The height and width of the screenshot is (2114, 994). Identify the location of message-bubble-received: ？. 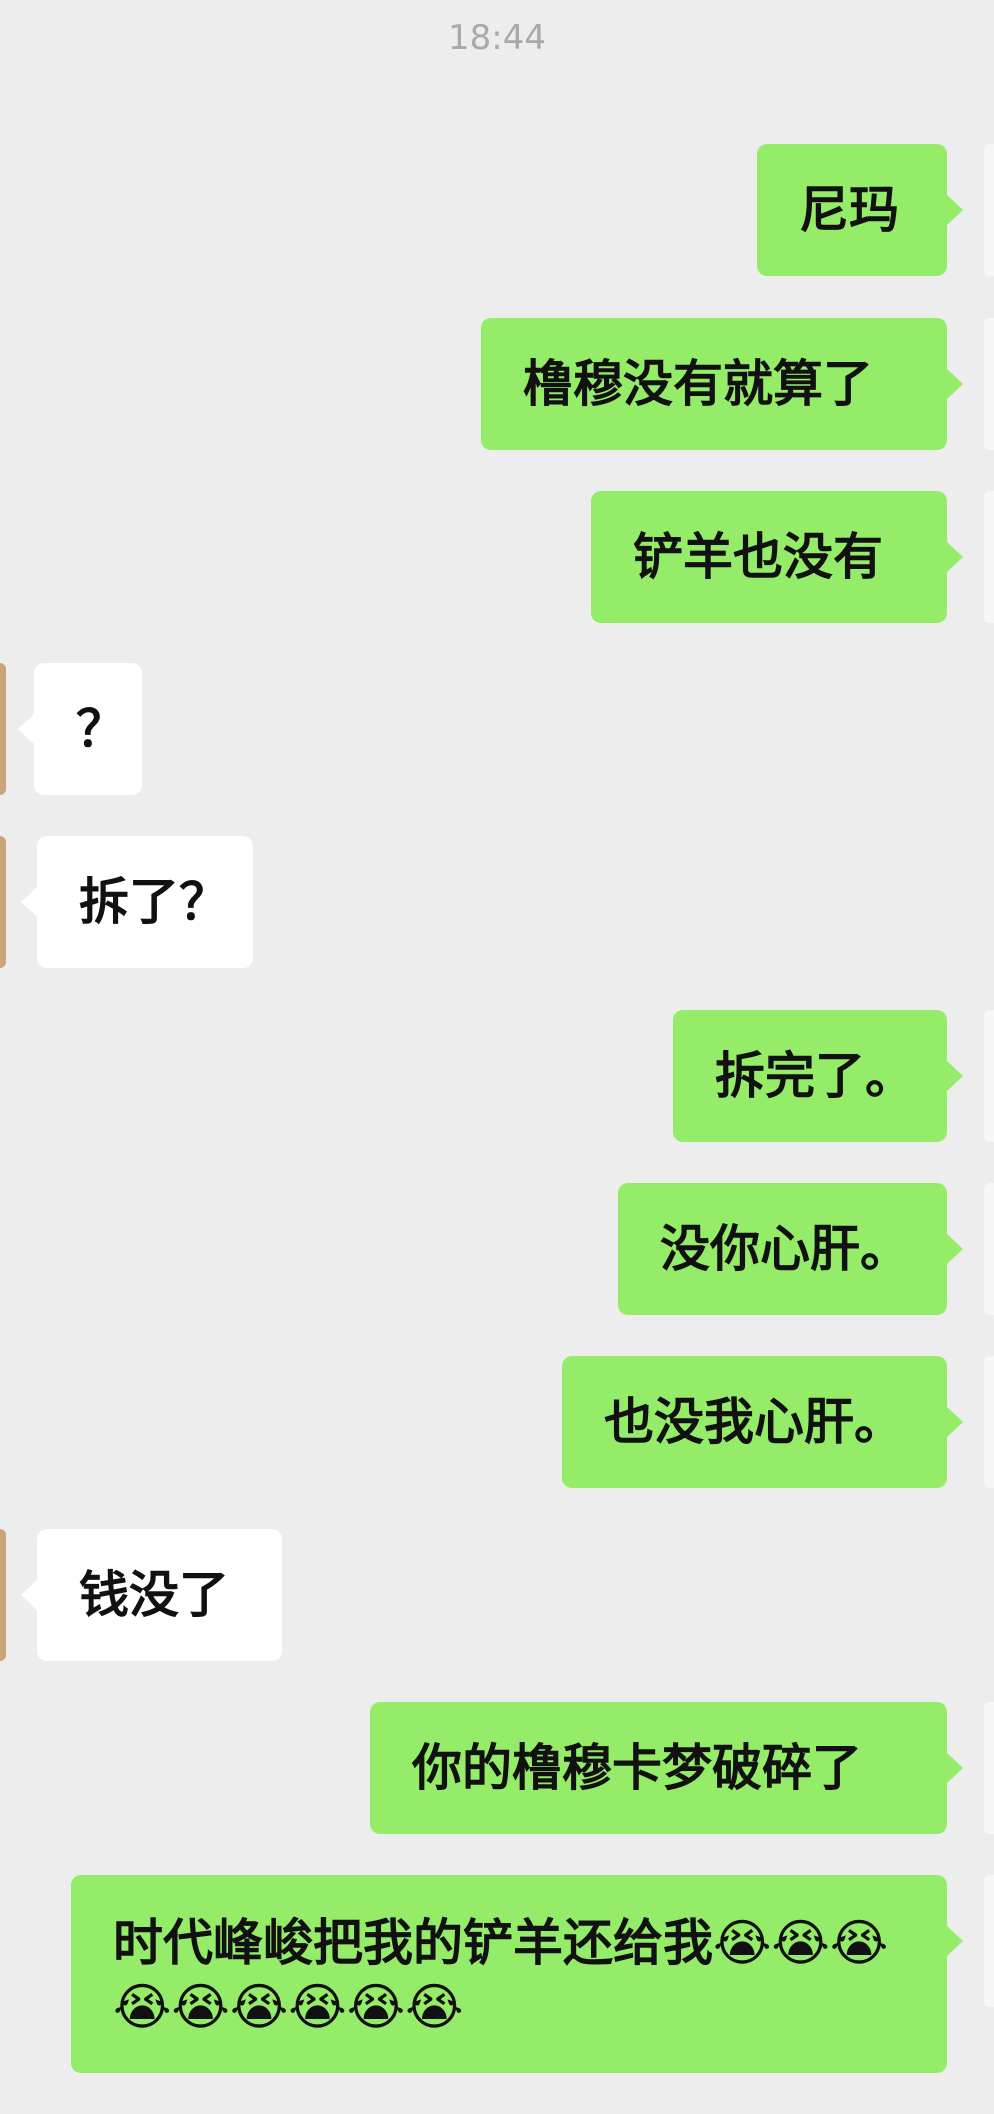
(80, 729).